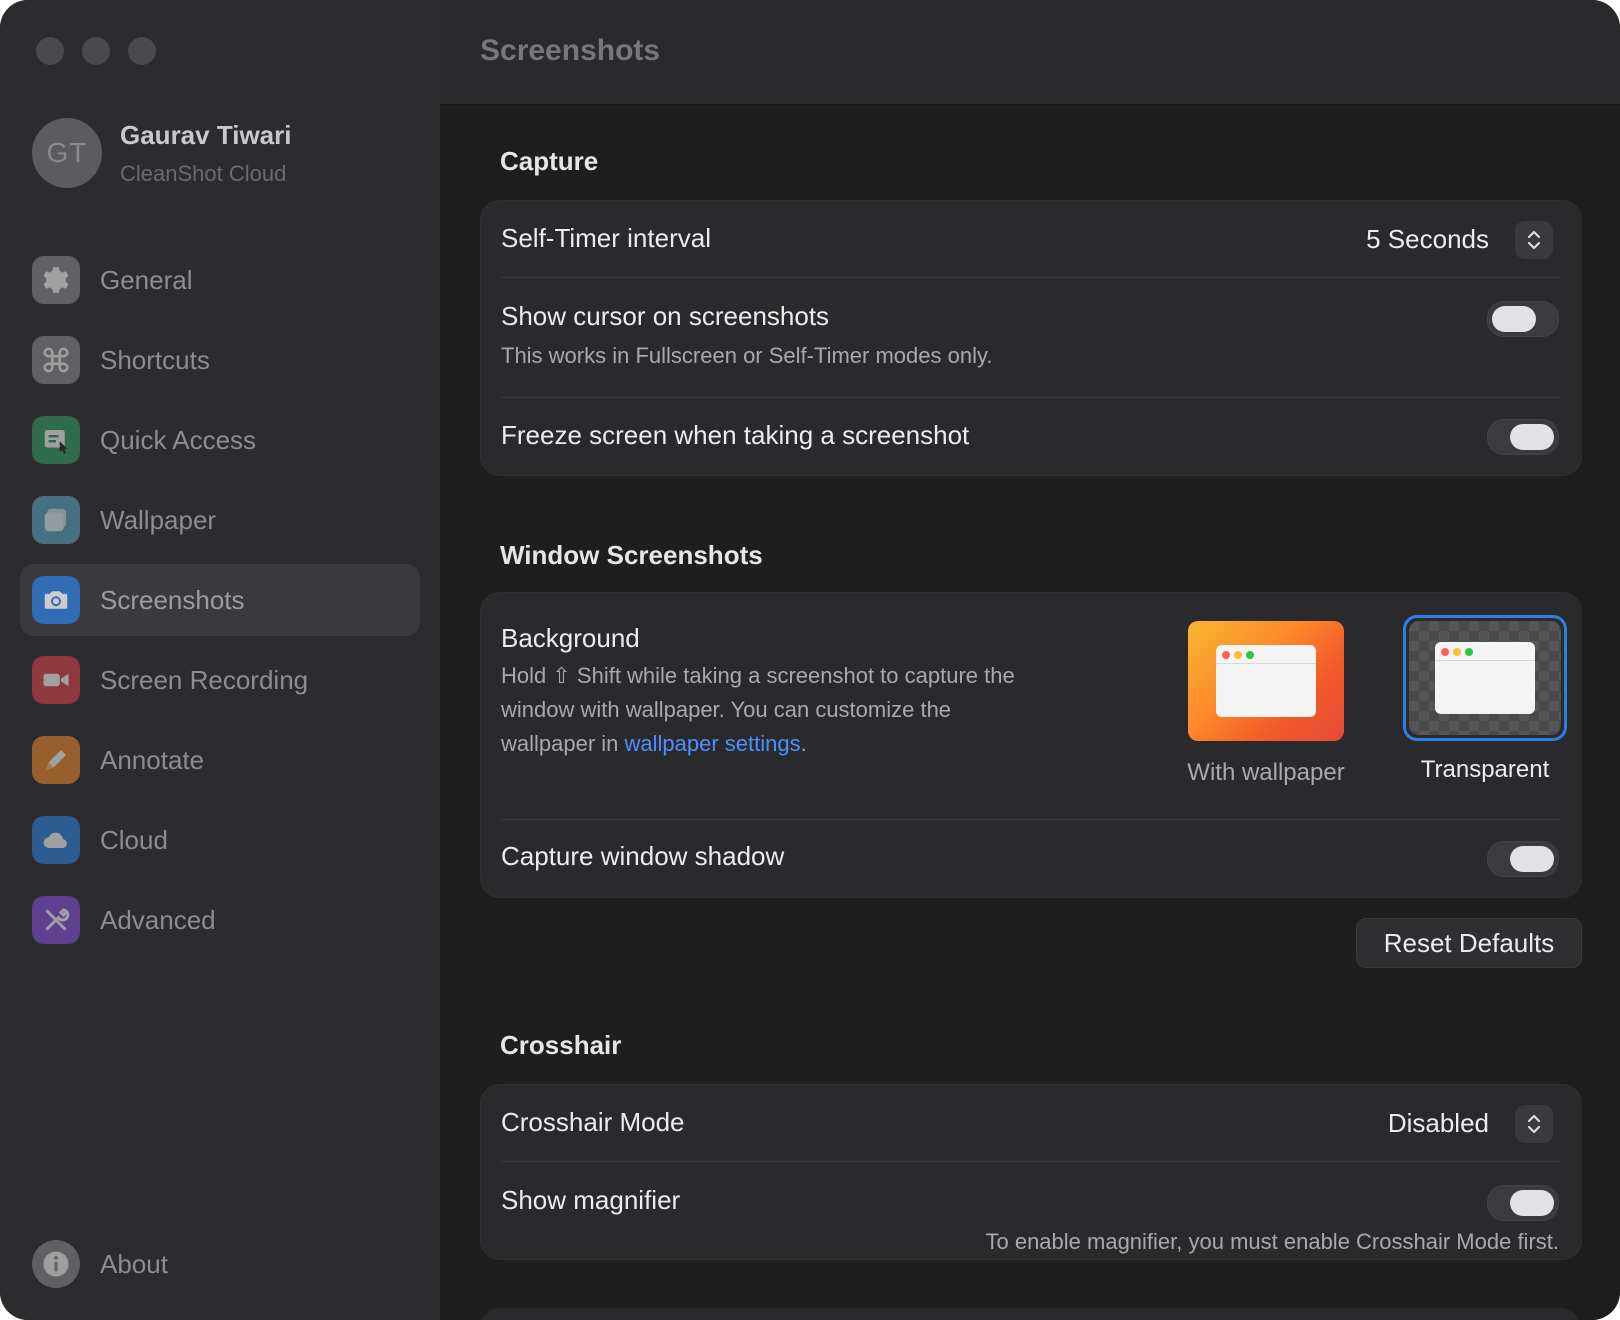 This screenshot has width=1620, height=1320. Describe the element at coordinates (1438, 1123) in the screenshot. I see `crosshair-mode-value: Disabled` at that location.